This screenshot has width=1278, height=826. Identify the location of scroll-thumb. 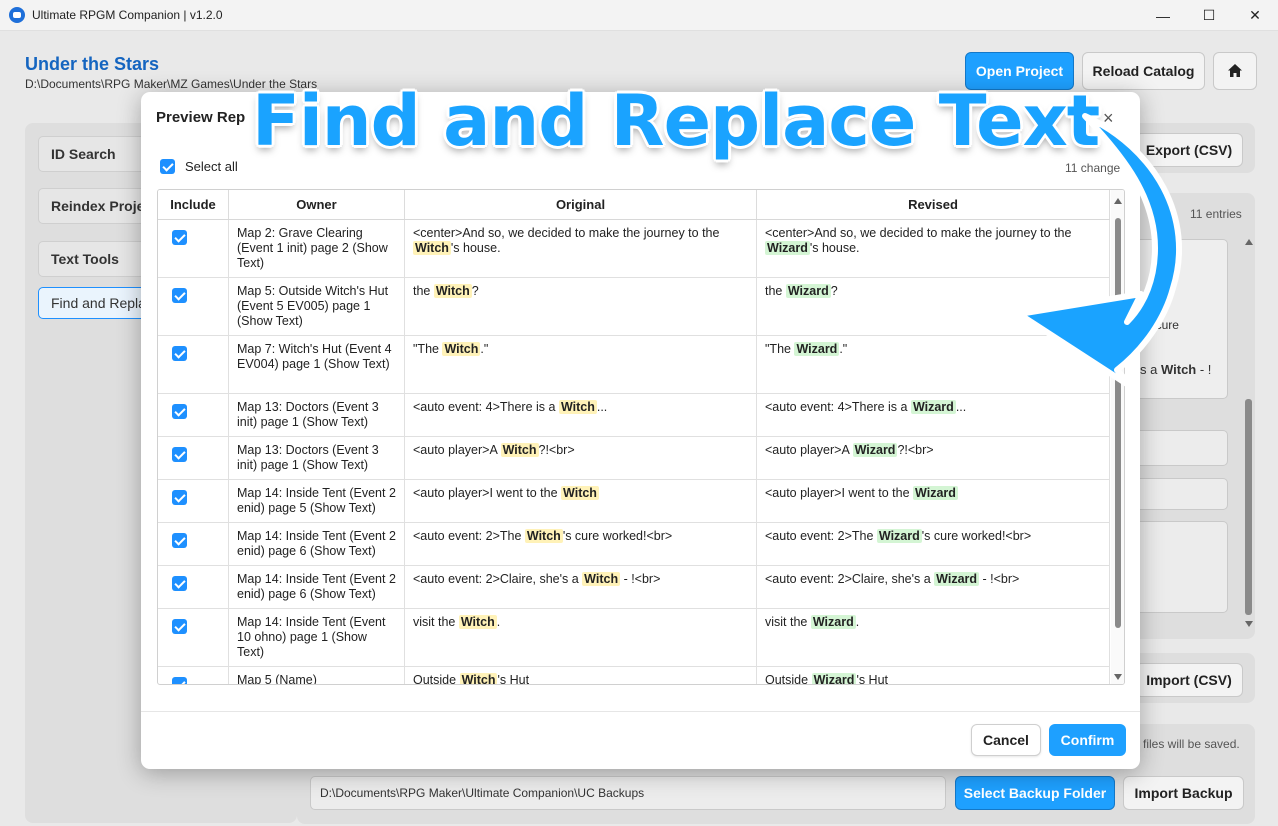
(1248, 507).